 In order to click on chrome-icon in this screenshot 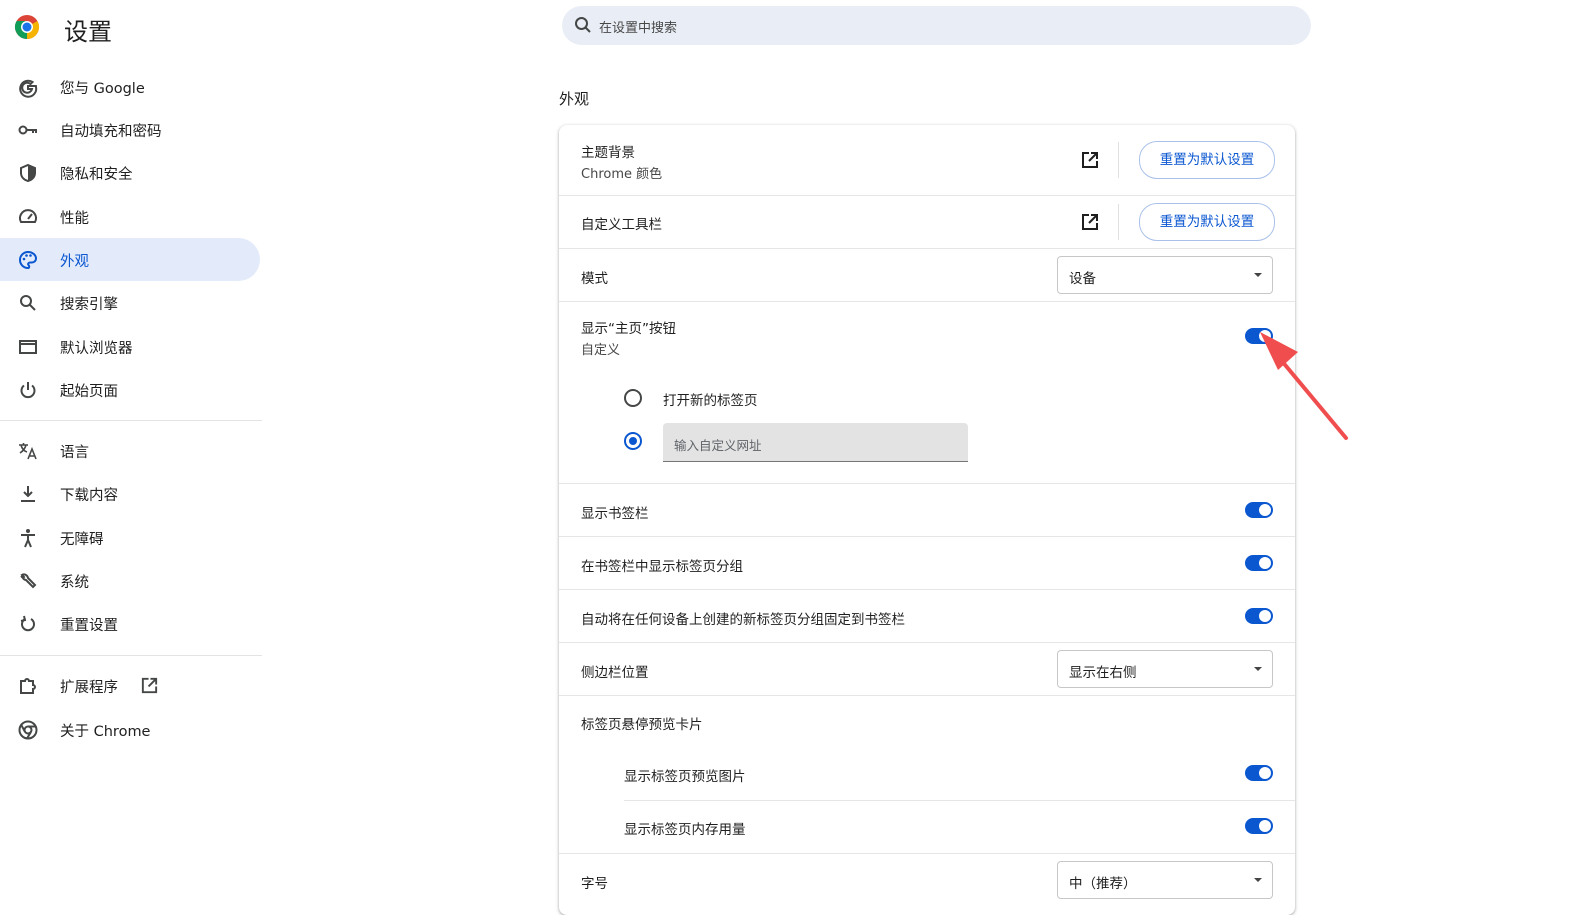, I will do `click(28, 730)`.